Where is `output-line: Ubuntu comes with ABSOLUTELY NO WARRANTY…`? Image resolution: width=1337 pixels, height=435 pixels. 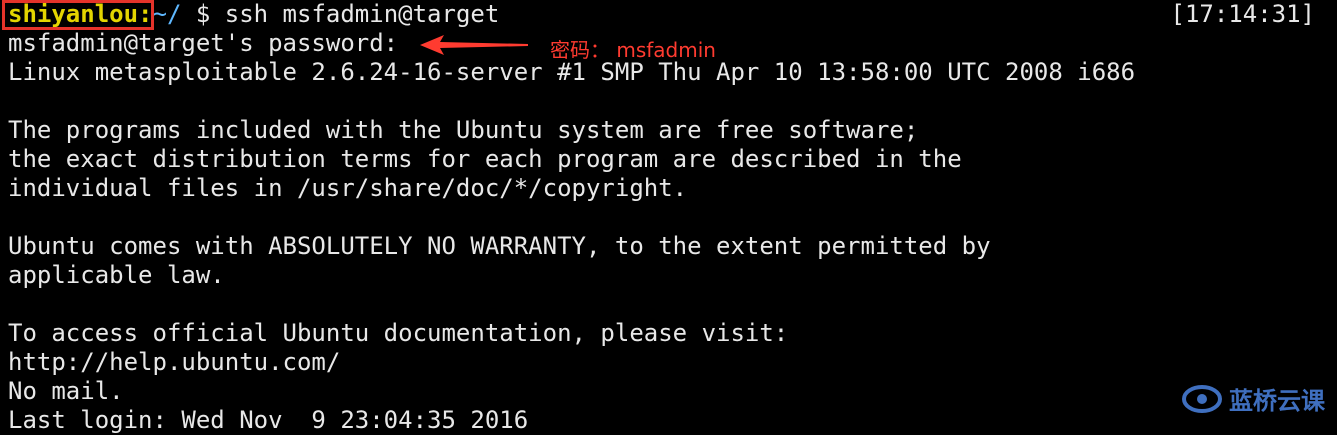
output-line: Ubuntu comes with ABSOLUTELY NO WARRANTY… is located at coordinates (499, 246).